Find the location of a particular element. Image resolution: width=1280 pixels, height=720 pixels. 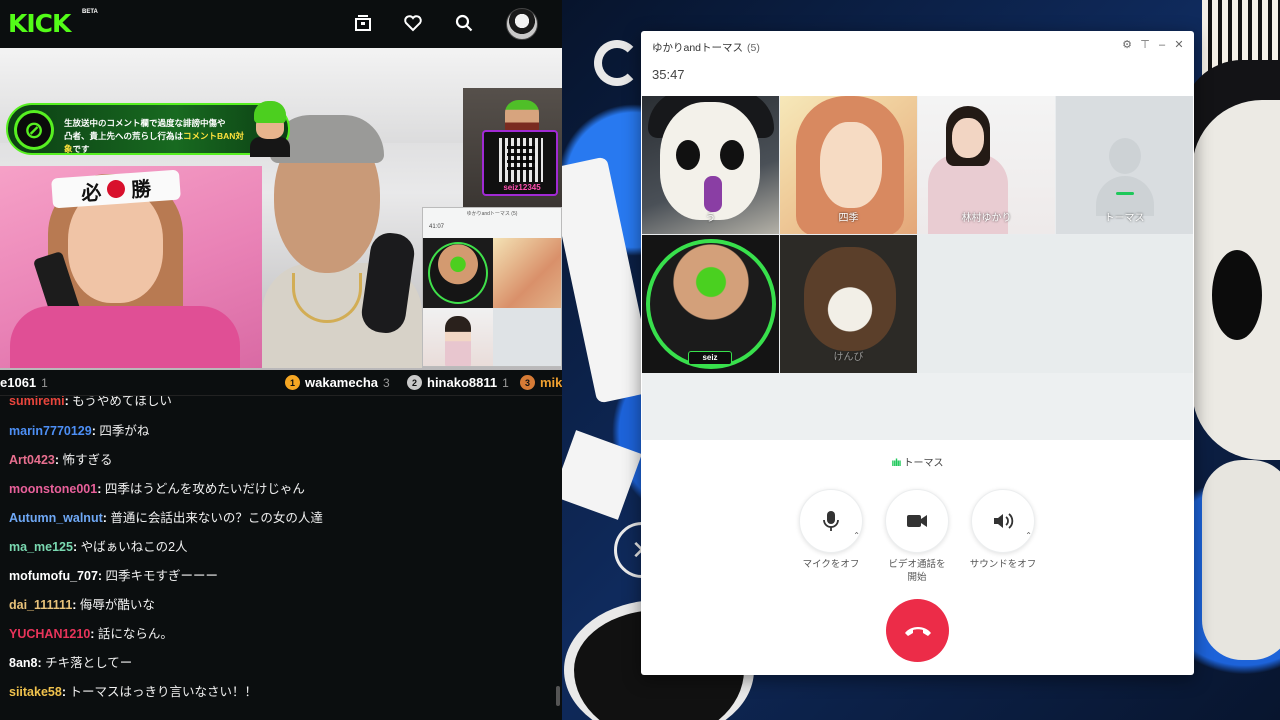

hang-up-button is located at coordinates (917, 630).